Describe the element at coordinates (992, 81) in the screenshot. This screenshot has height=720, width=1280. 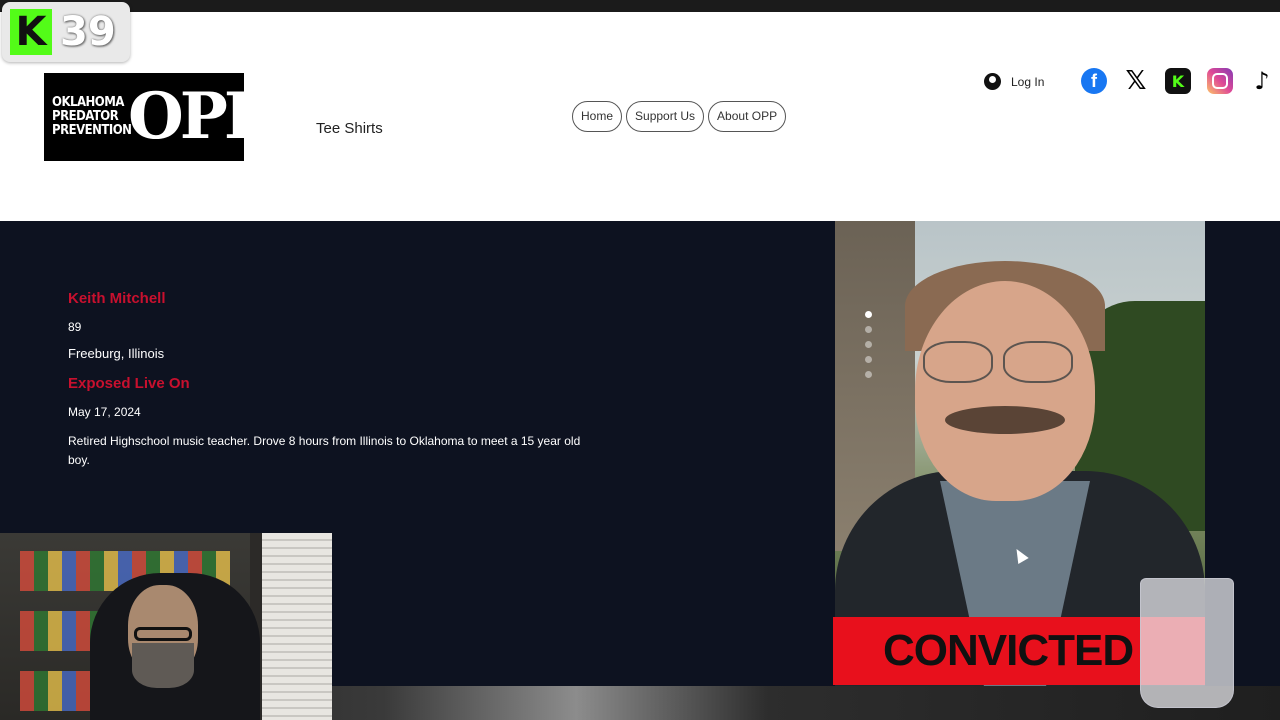
I see `user-icon` at that location.